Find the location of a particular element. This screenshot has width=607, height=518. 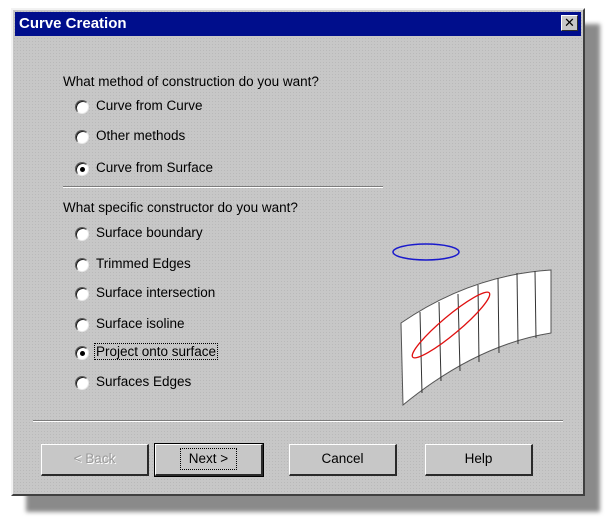

method-prompt: What method of construction do you want? is located at coordinates (191, 81).